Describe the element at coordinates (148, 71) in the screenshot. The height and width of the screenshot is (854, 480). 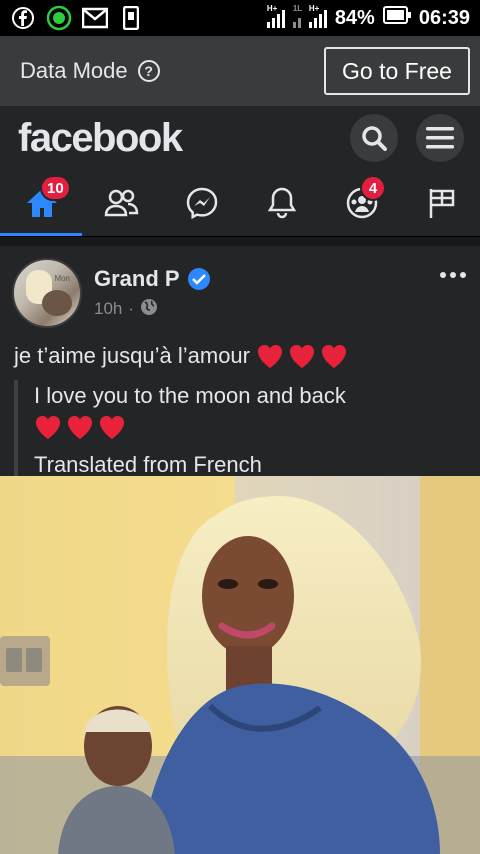
I see `help-icon: ?` at that location.